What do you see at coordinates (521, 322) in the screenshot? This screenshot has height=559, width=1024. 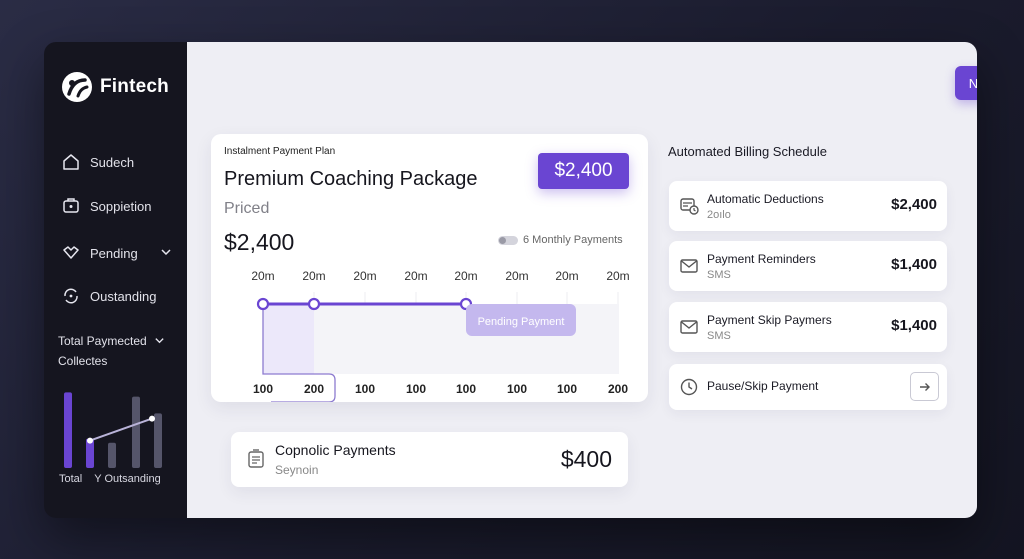 I see `pending-payment-label: Pending Payment` at bounding box center [521, 322].